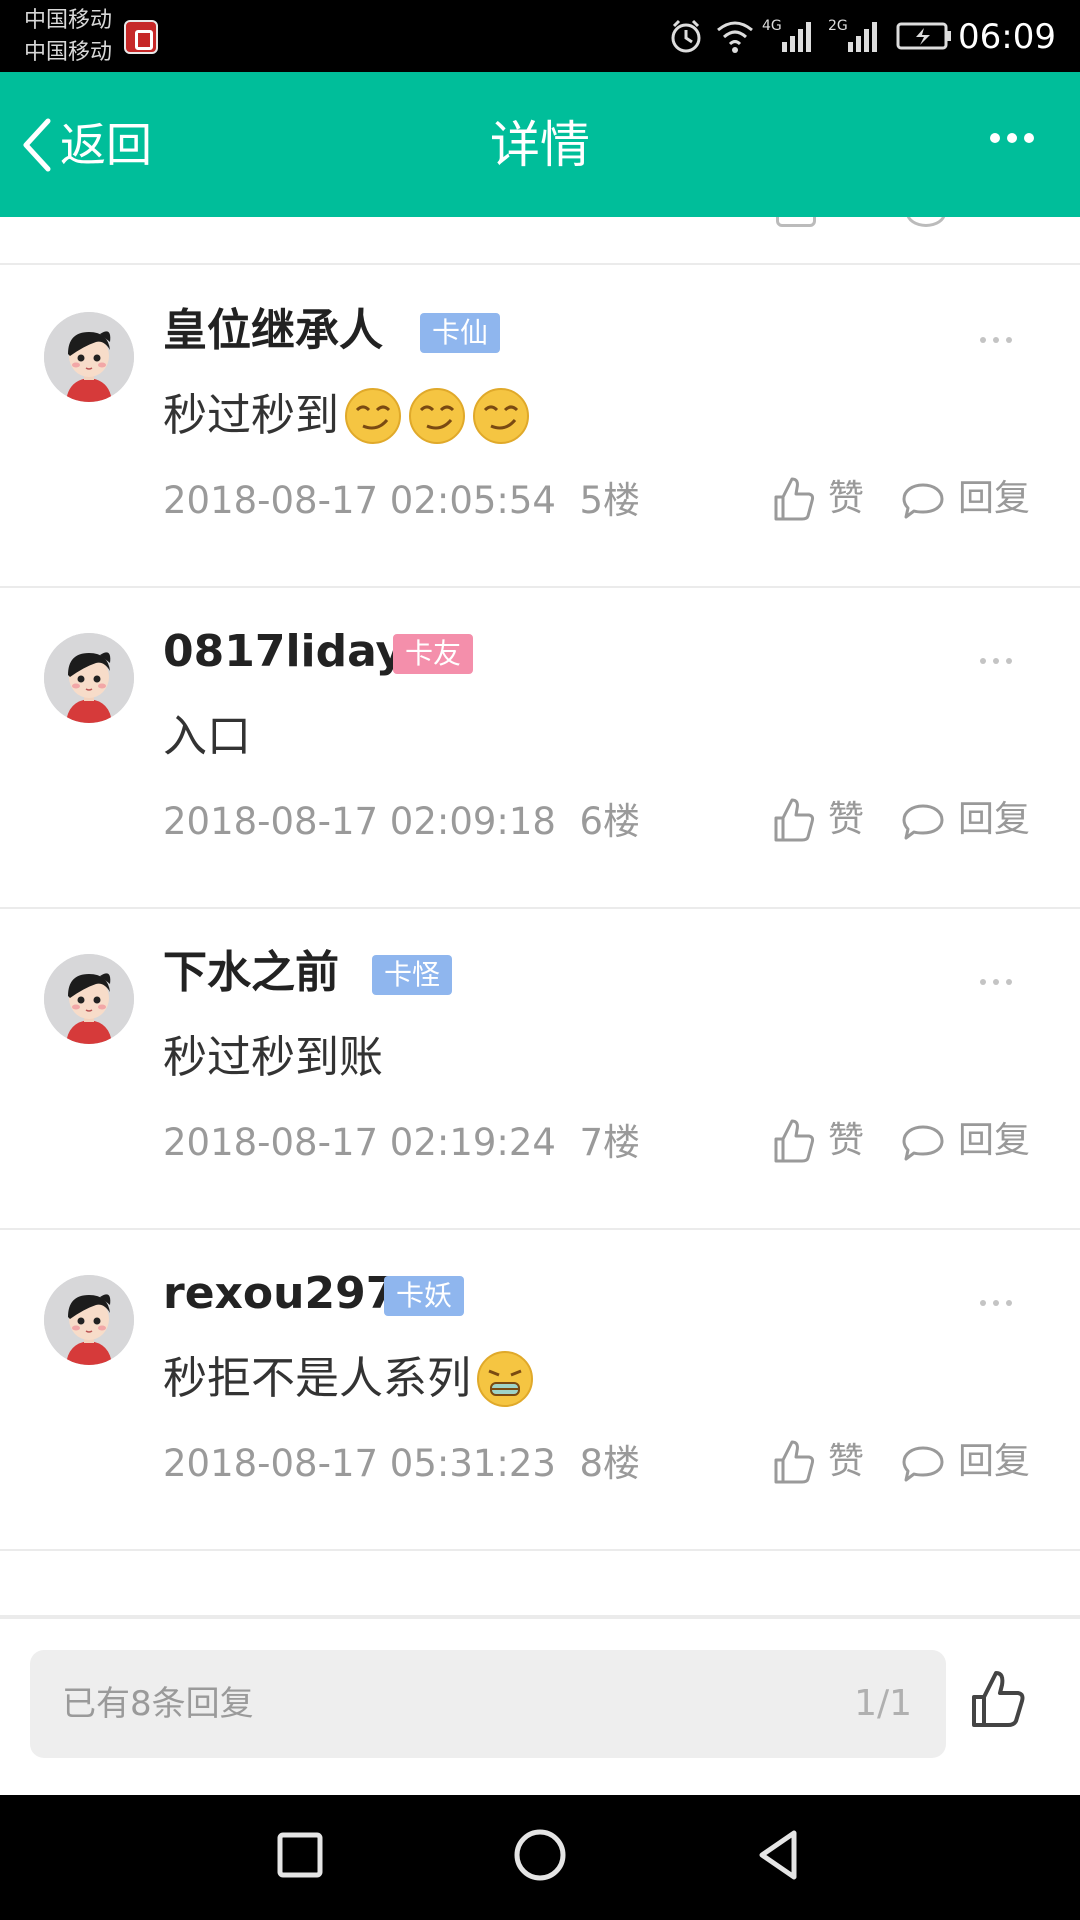 Image resolution: width=1080 pixels, height=1920 pixels. Describe the element at coordinates (283, 652) in the screenshot. I see `username: 0817liday` at that location.